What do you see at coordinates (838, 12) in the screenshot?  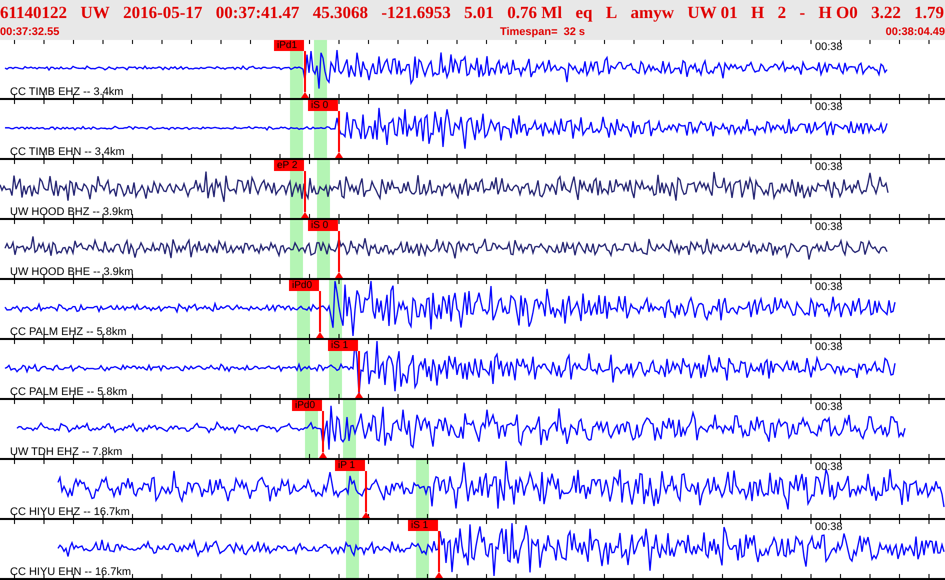 I see `event-field: H O0` at bounding box center [838, 12].